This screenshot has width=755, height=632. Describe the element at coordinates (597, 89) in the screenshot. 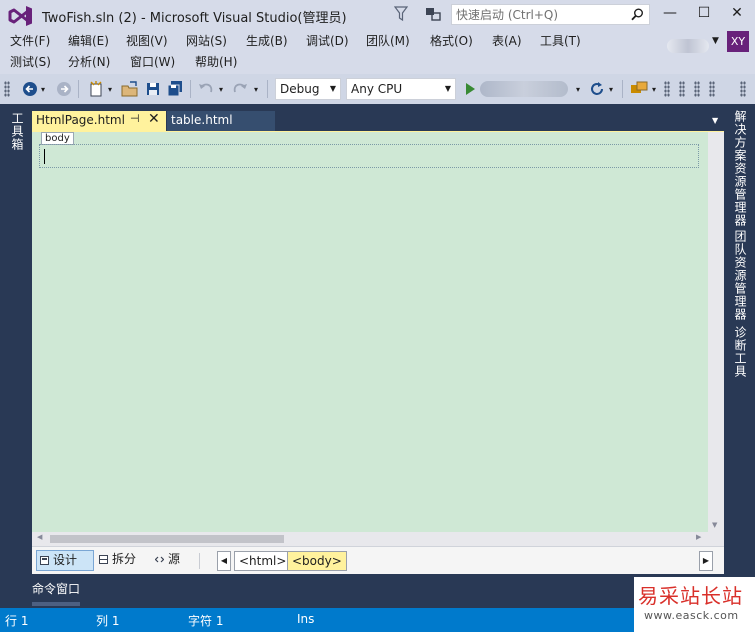

I see `refresh-icon` at that location.